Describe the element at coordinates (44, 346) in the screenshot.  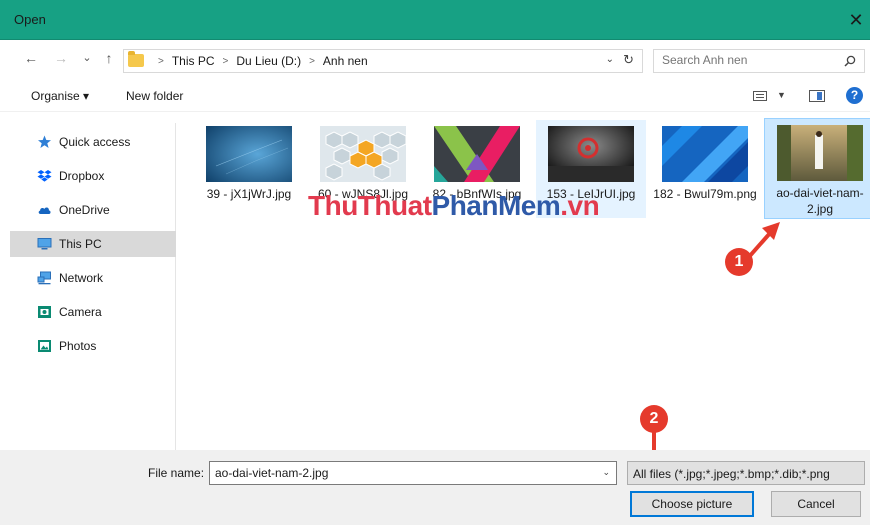
I see `photos-icon` at that location.